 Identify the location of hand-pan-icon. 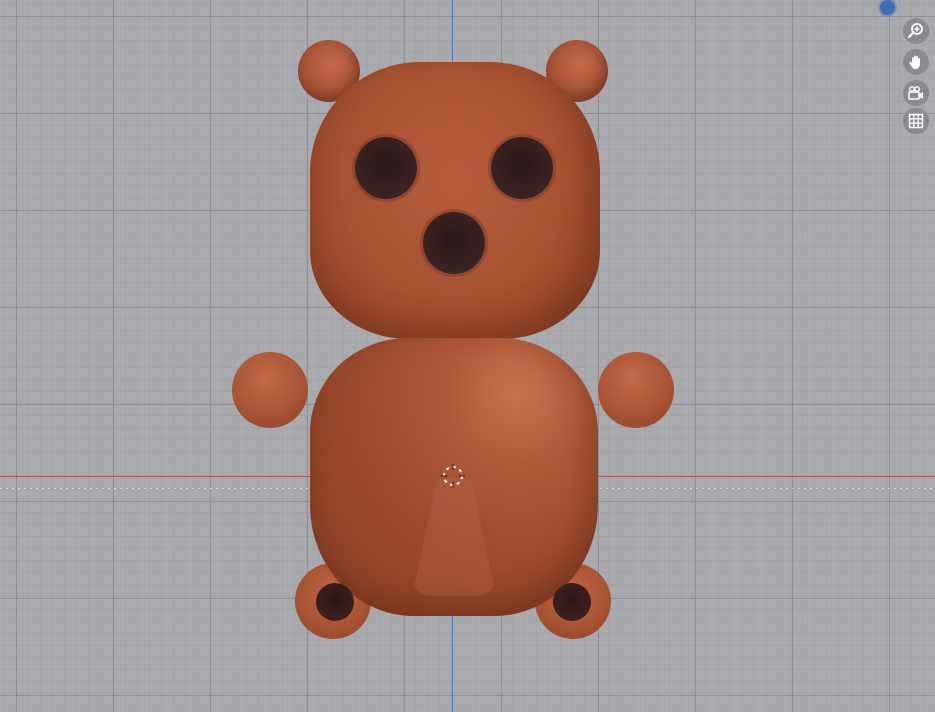
(914, 62).